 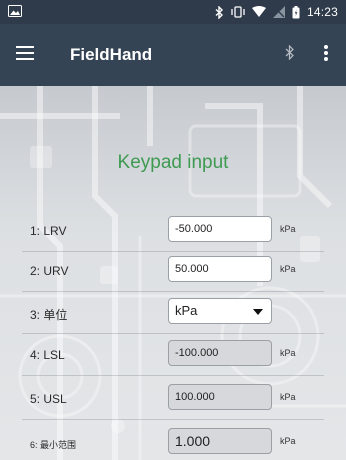 I want to click on lrv-unit: kPa, so click(x=288, y=229).